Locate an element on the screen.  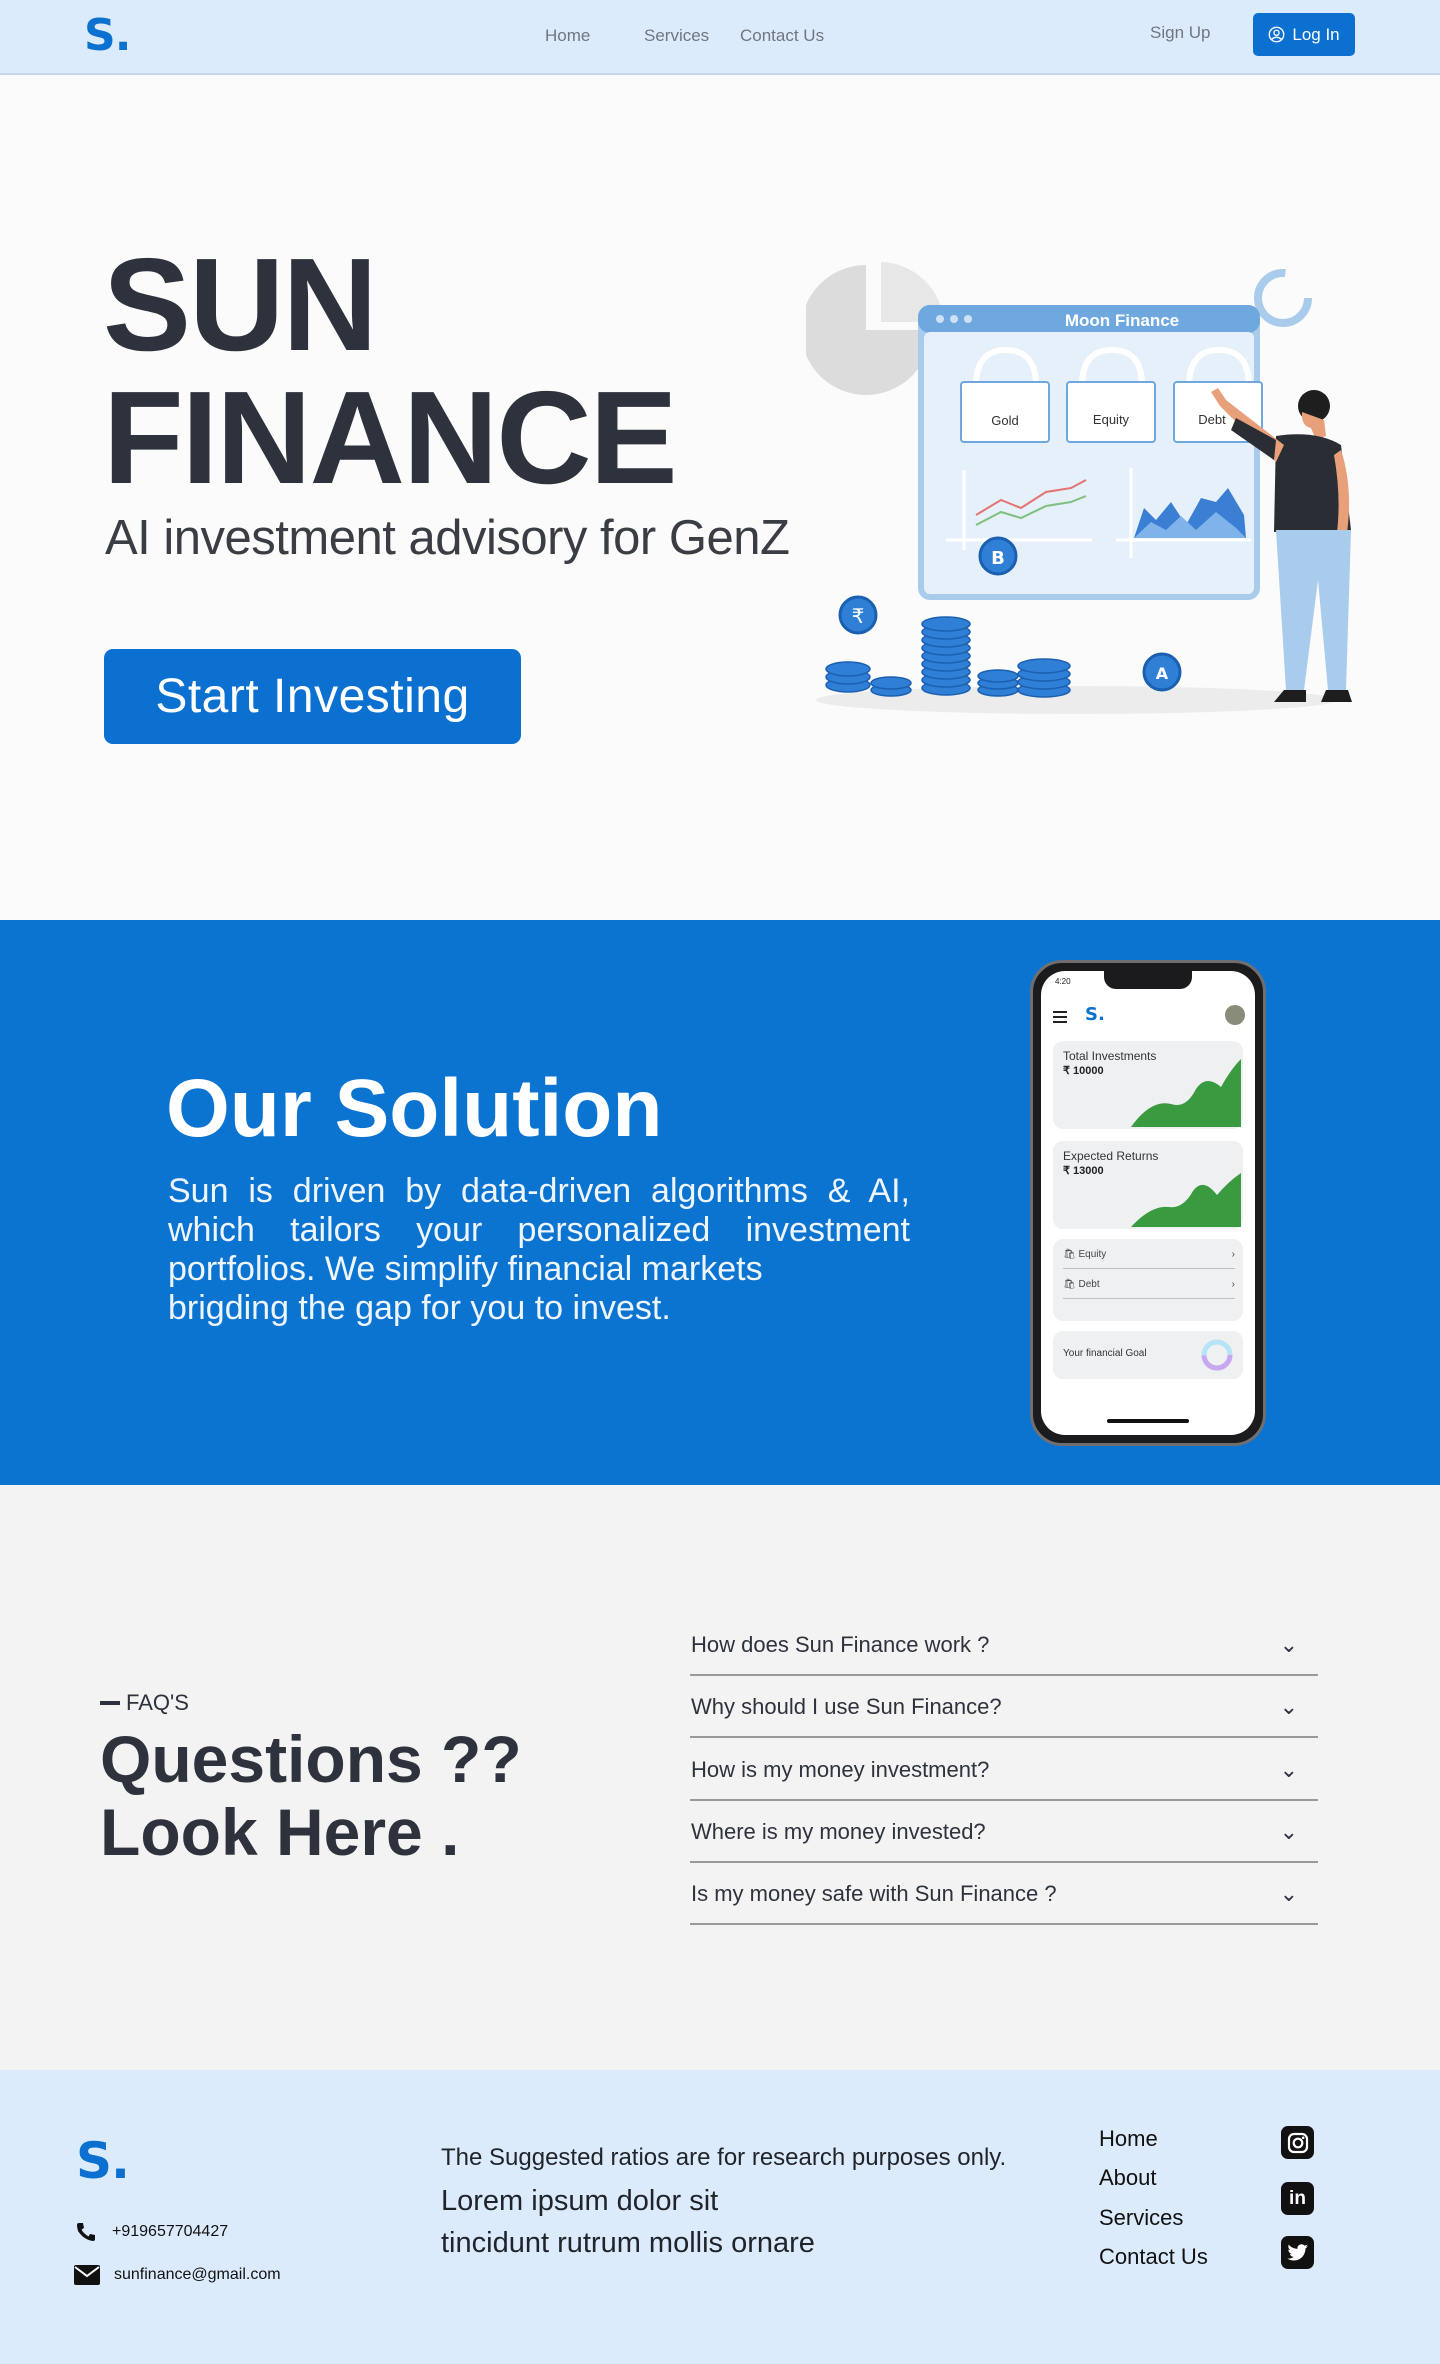
goal-ring-icon is located at coordinates (1217, 1355).